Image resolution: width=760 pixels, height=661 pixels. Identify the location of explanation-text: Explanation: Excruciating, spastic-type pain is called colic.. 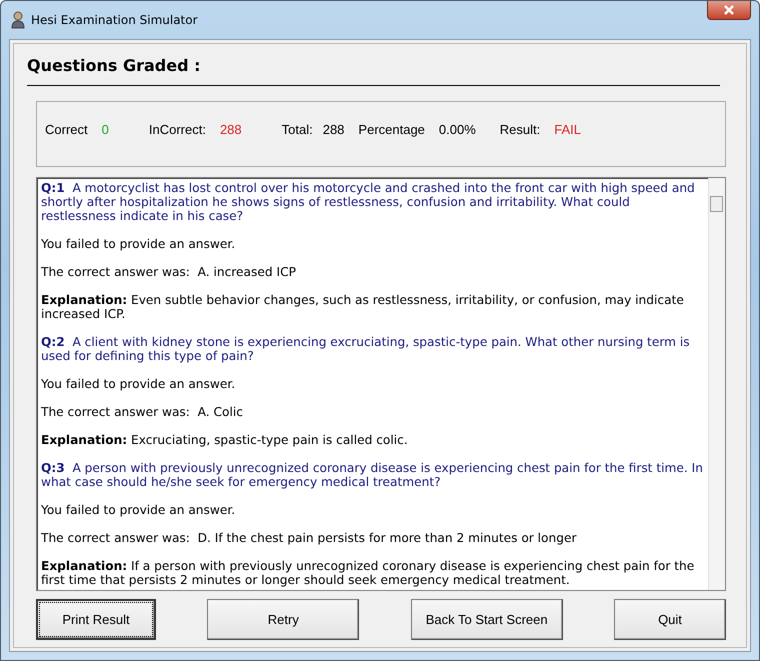
(225, 440).